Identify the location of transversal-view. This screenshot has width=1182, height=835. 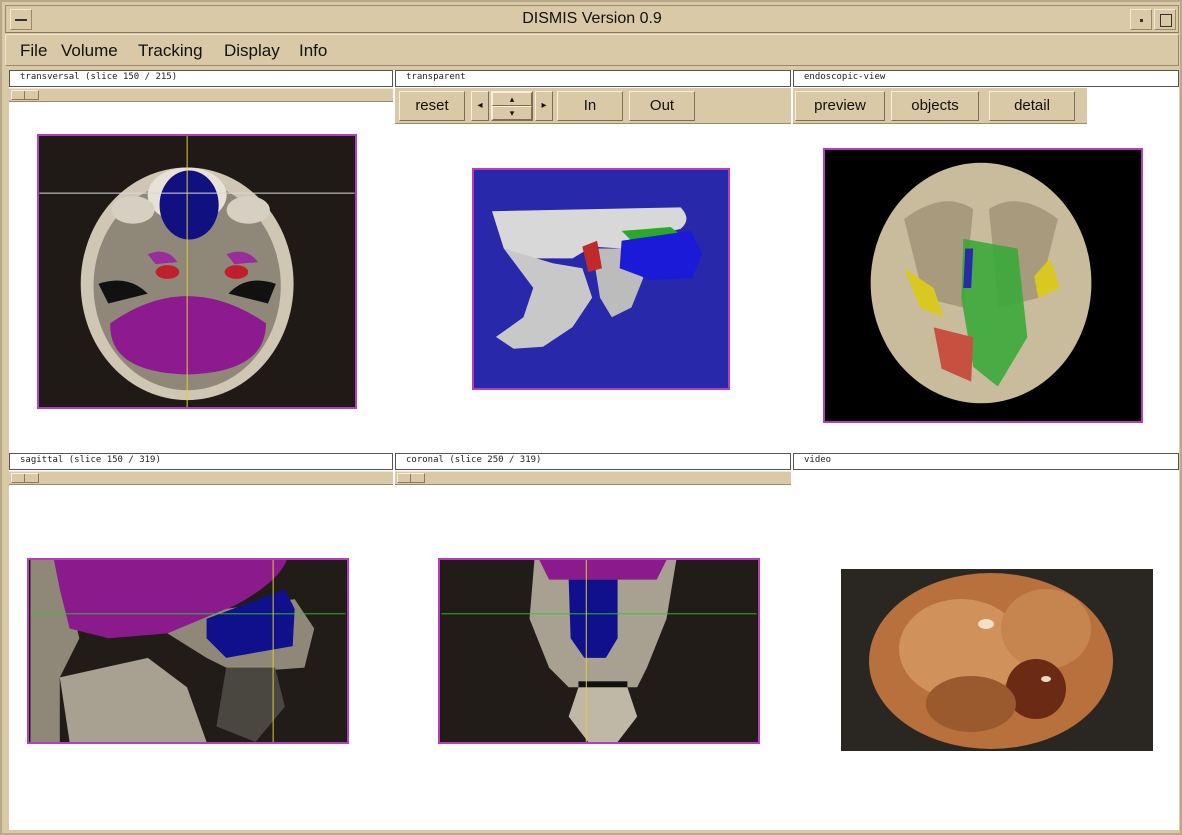
(197, 271).